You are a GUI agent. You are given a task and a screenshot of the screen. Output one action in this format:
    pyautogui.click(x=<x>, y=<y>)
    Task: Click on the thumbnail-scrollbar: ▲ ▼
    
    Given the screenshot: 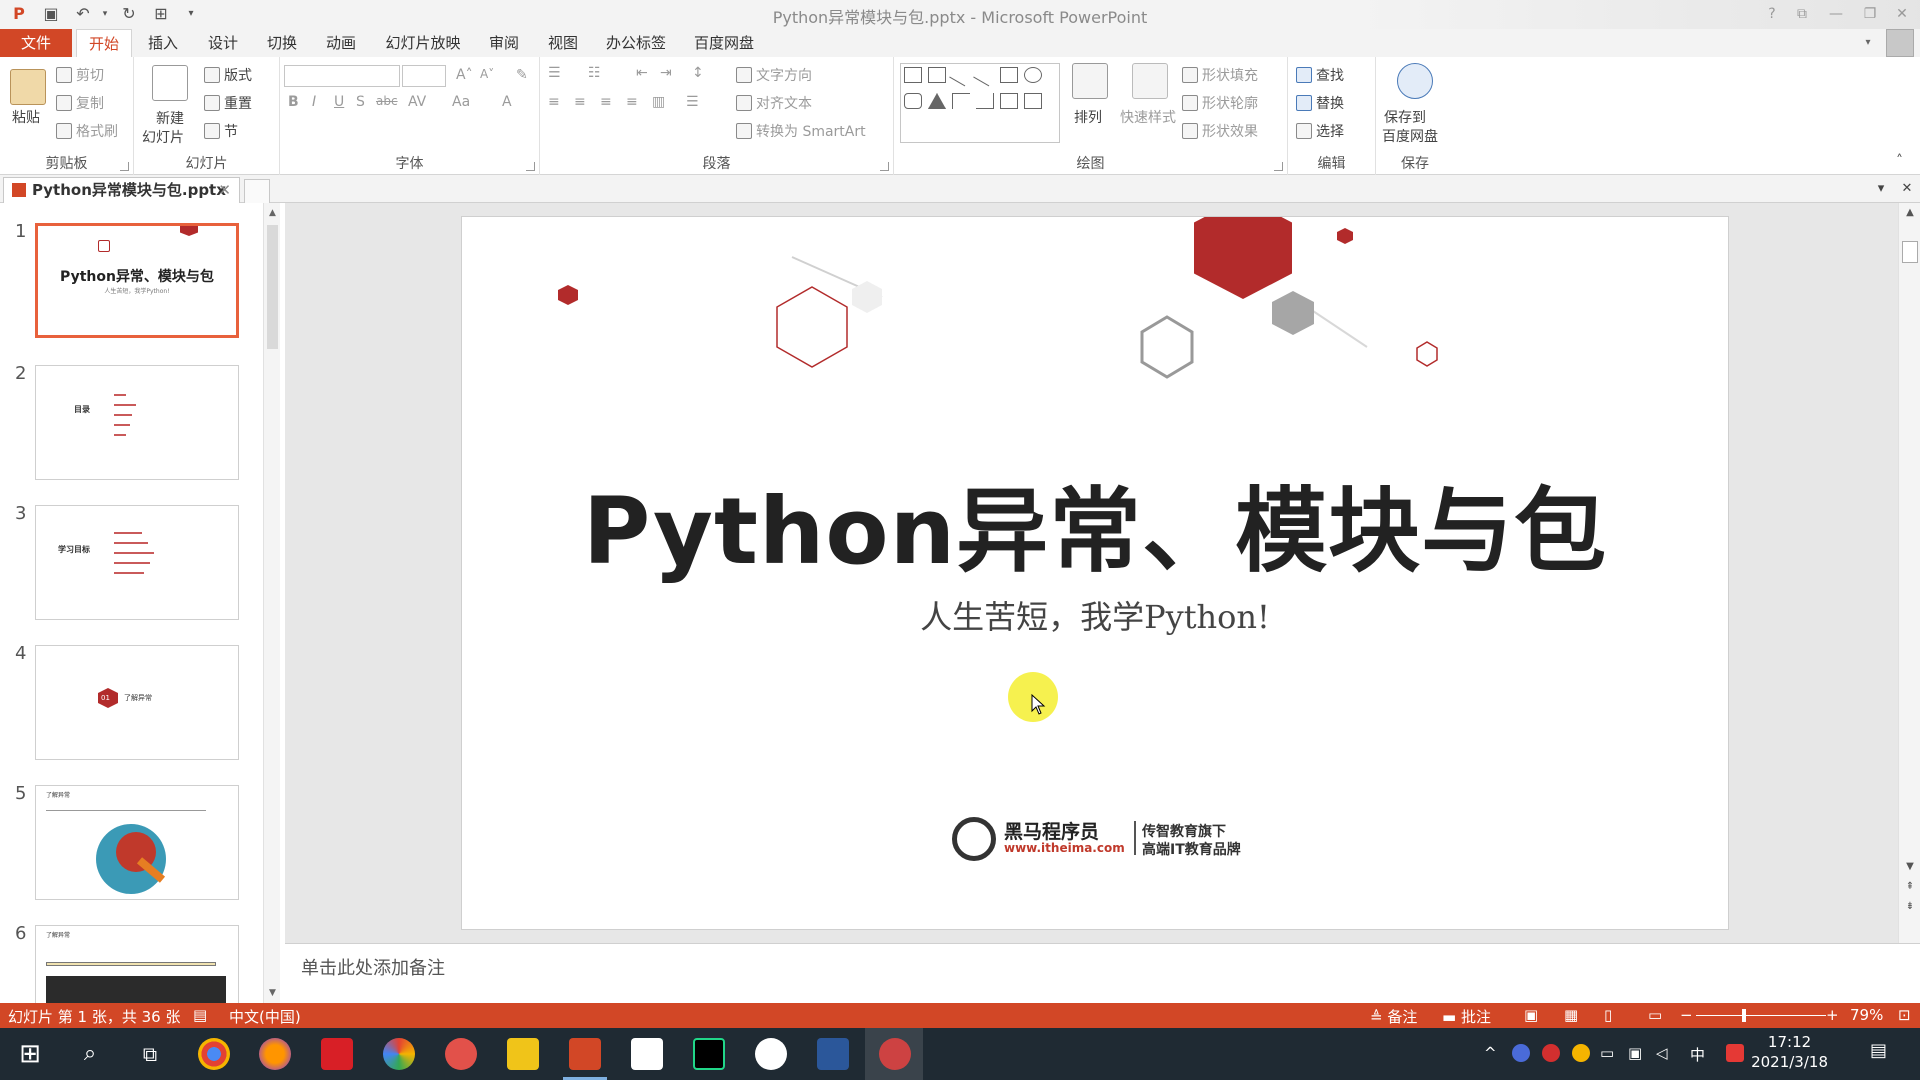 What is the action you would take?
    pyautogui.click(x=271, y=603)
    